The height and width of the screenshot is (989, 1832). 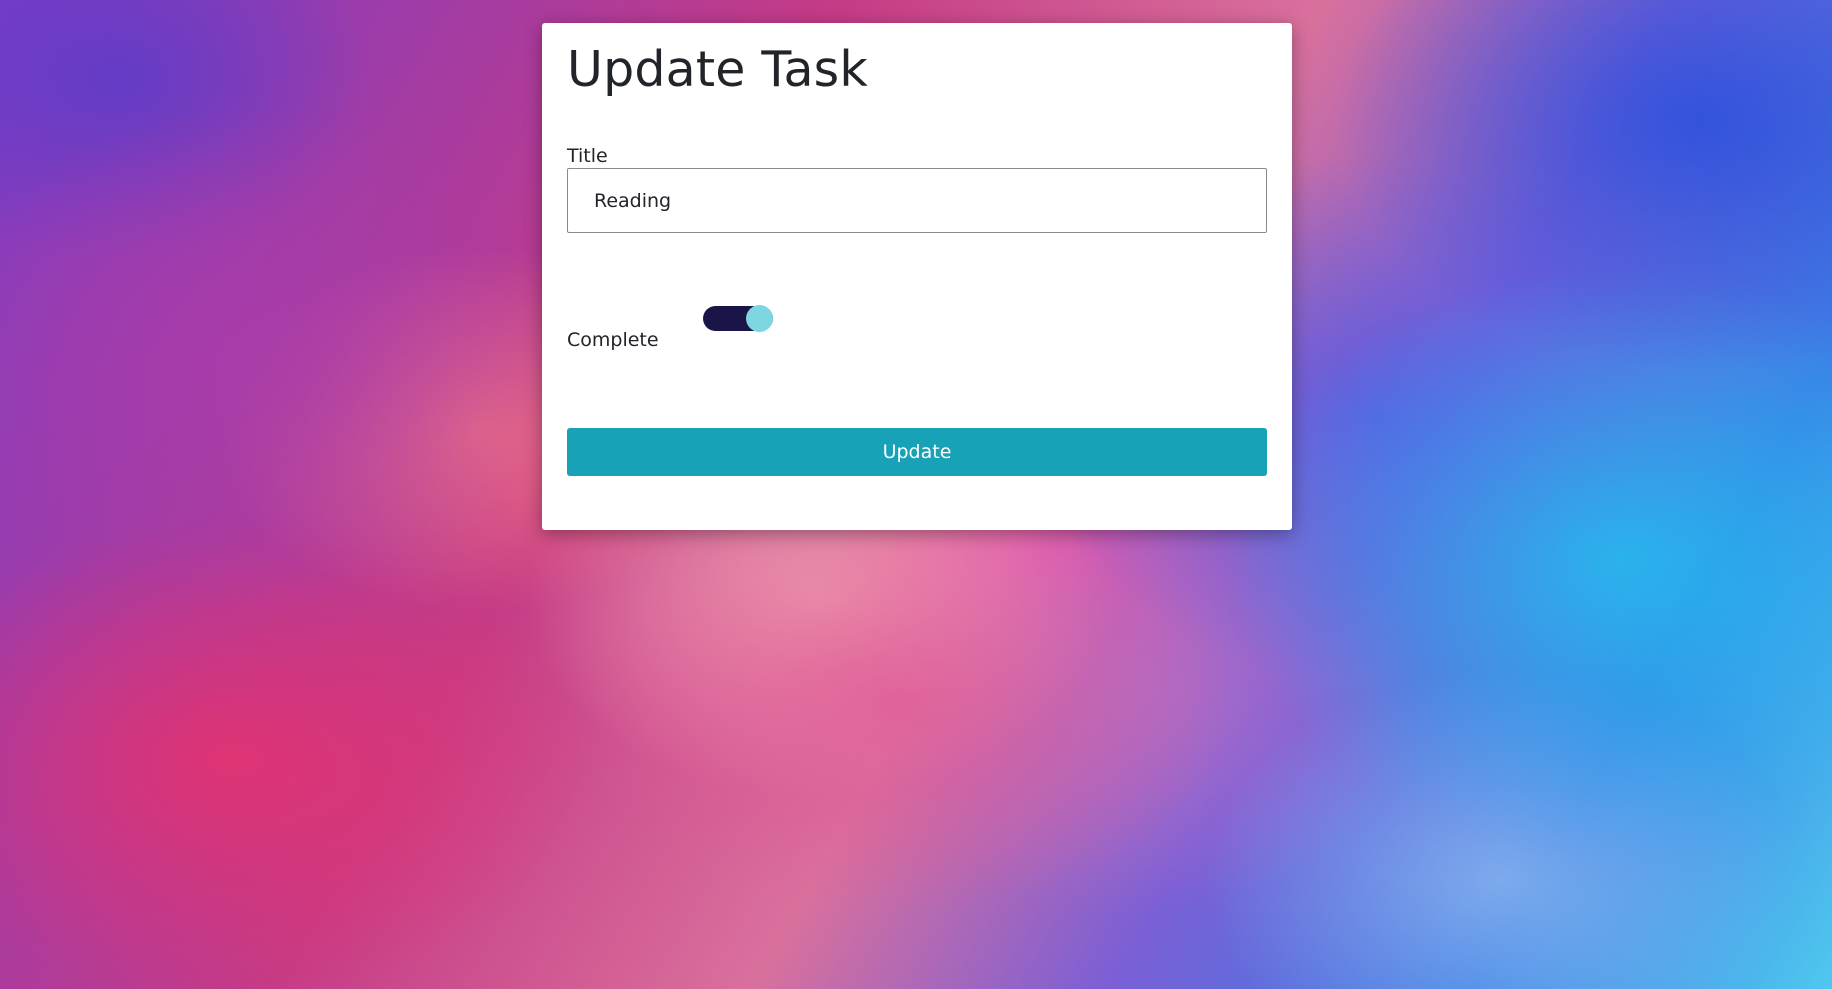 What do you see at coordinates (759, 318) in the screenshot?
I see `toggle-knob` at bounding box center [759, 318].